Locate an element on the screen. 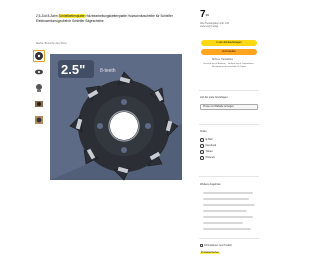 Image resolution: width=320 pixels, height=266 pixels. twitter-icon is located at coordinates (202, 152).